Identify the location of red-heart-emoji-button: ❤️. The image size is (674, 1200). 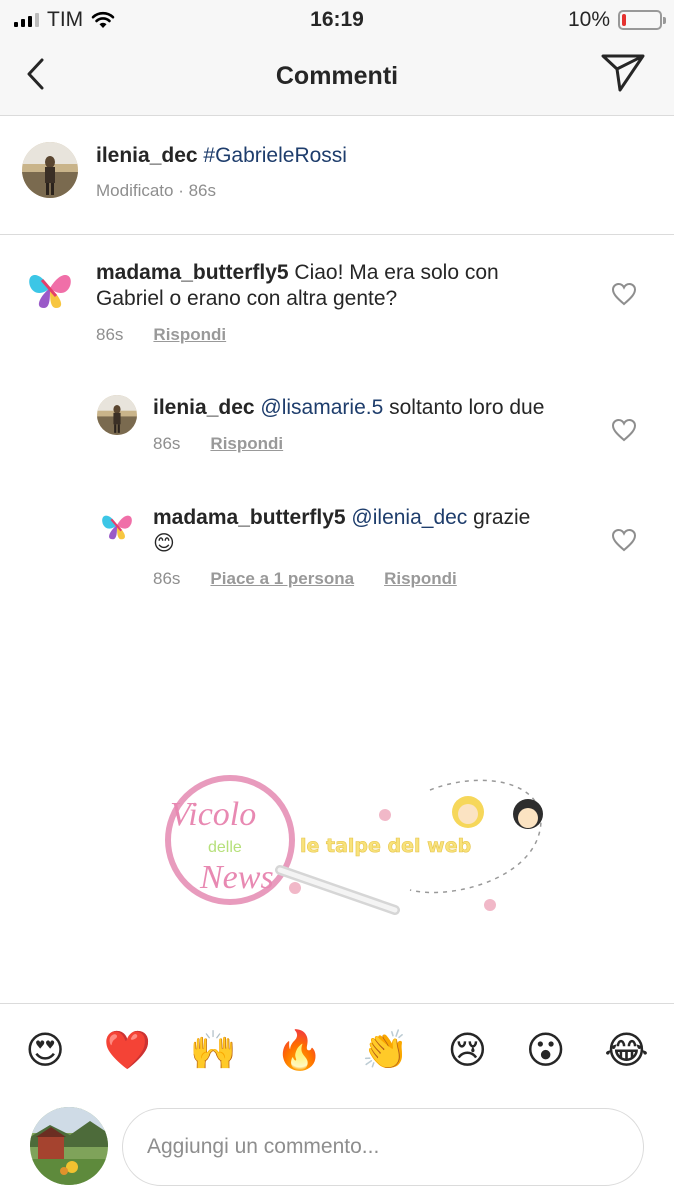
(127, 1051).